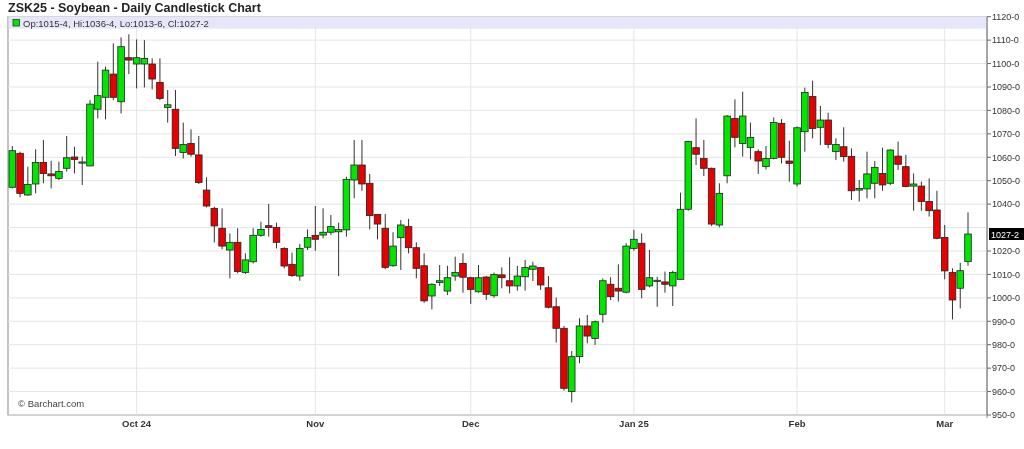 This screenshot has height=449, width=1024. What do you see at coordinates (137, 423) in the screenshot?
I see `x-axis-label: Oct 24` at bounding box center [137, 423].